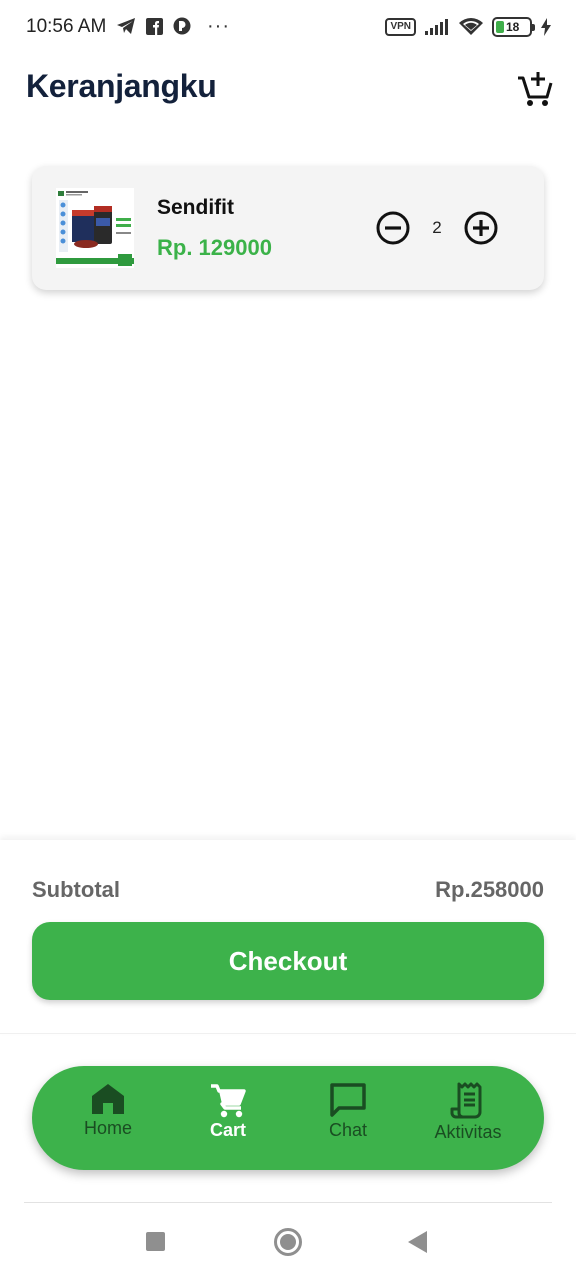 The image size is (576, 1280). I want to click on nav-item-cart: Cart, so click(228, 1120).